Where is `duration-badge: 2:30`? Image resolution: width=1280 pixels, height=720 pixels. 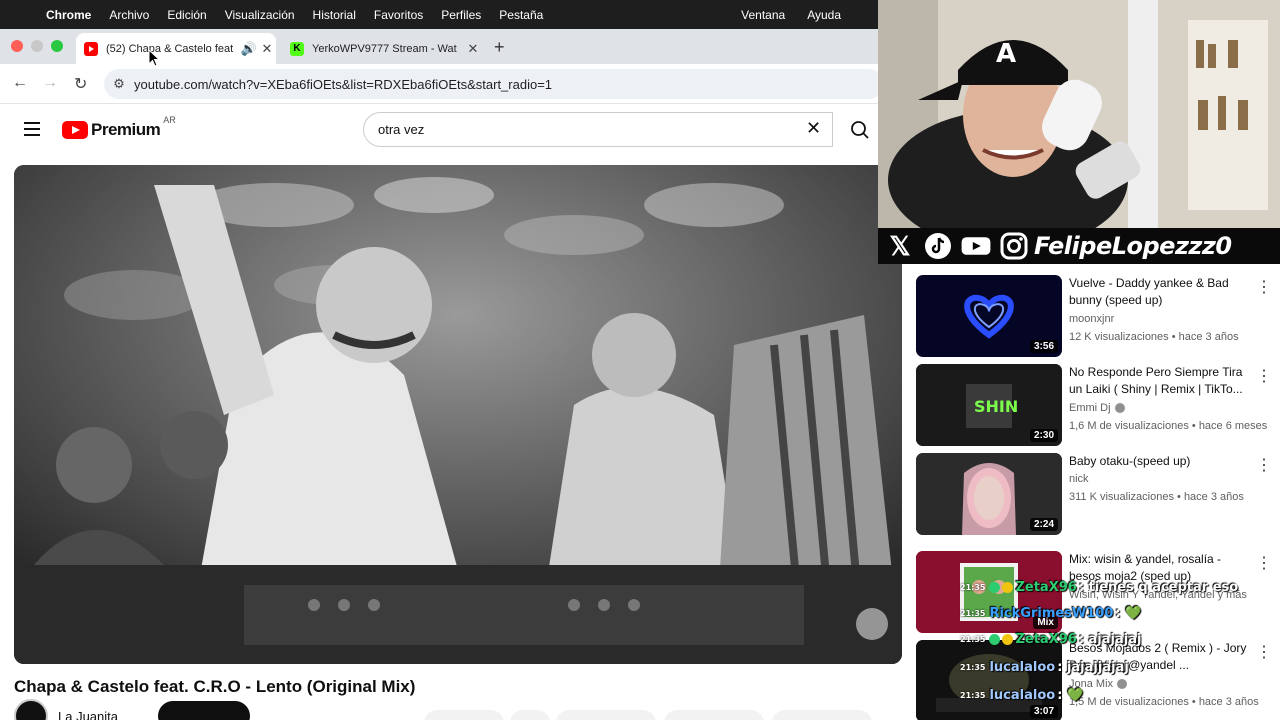 duration-badge: 2:30 is located at coordinates (1043, 435).